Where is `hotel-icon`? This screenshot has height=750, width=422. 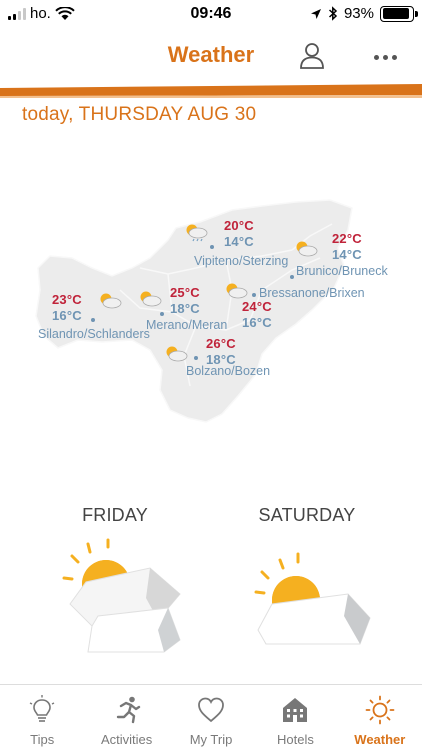 hotel-icon is located at coordinates (295, 710).